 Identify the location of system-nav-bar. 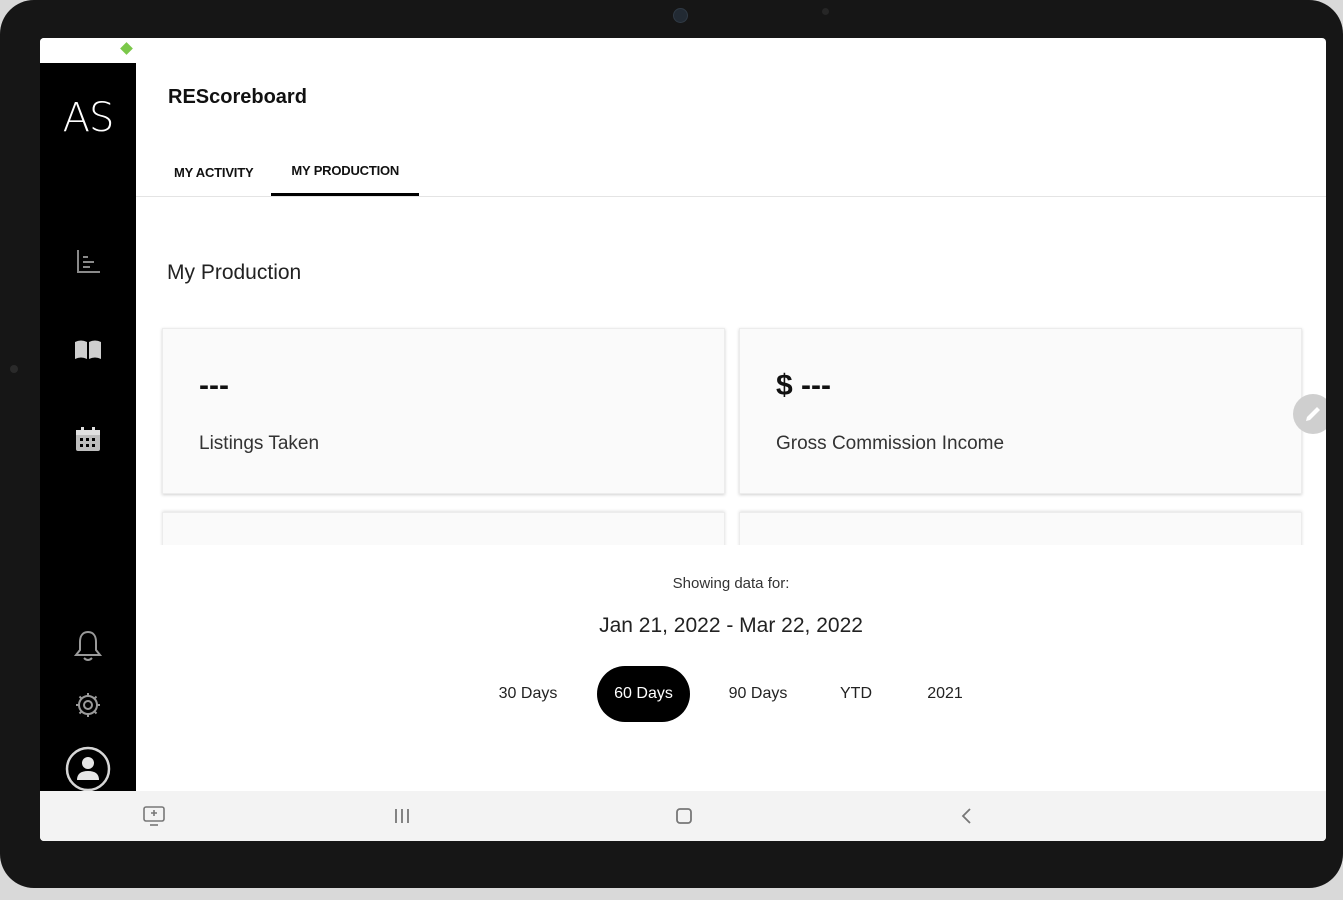
(683, 816).